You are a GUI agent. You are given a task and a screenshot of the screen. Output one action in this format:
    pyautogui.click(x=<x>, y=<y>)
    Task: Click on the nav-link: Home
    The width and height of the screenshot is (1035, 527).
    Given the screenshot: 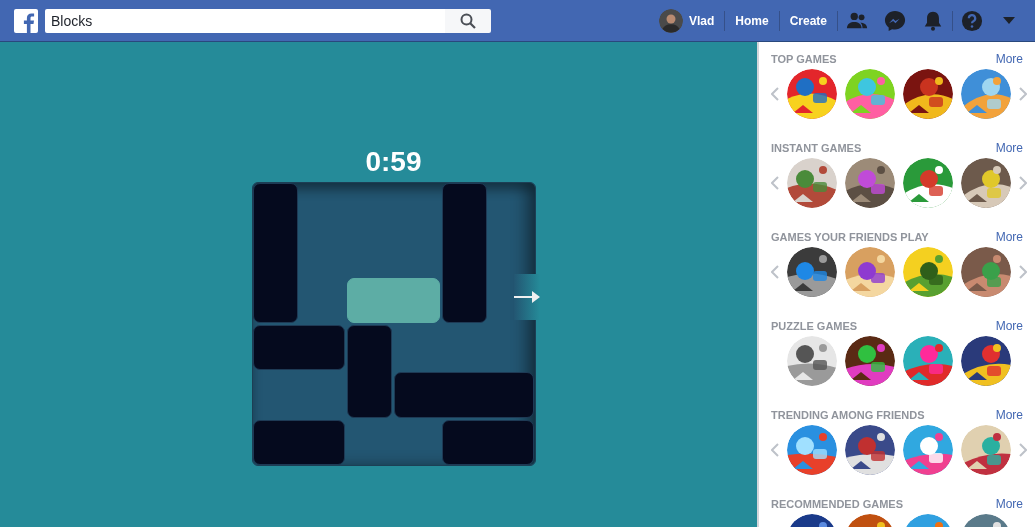 What is the action you would take?
    pyautogui.click(x=752, y=20)
    